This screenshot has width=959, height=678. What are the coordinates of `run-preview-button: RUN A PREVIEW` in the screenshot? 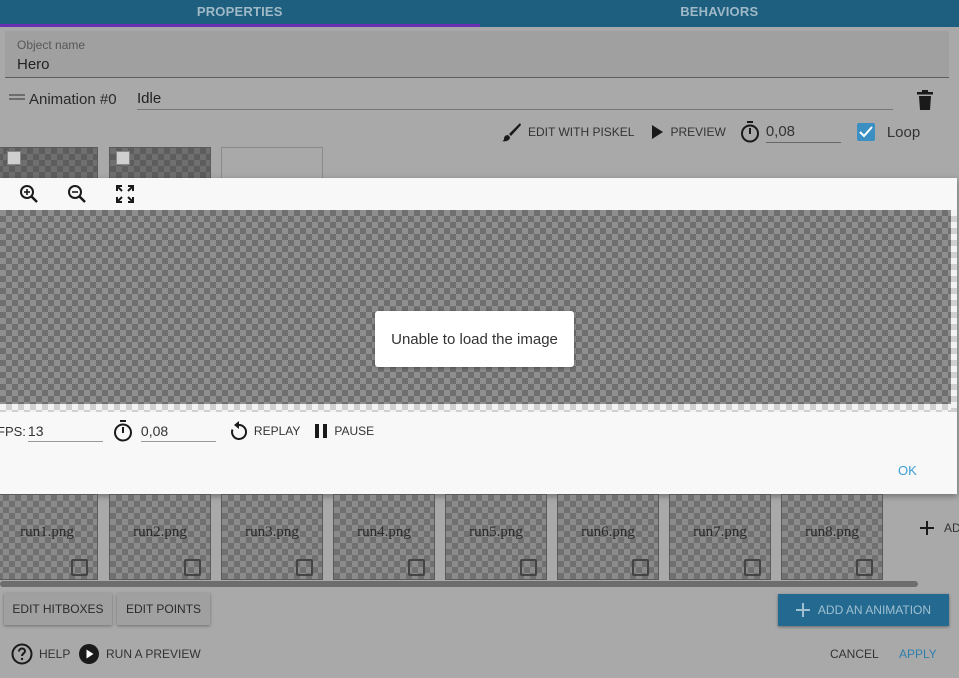 It's located at (139, 654).